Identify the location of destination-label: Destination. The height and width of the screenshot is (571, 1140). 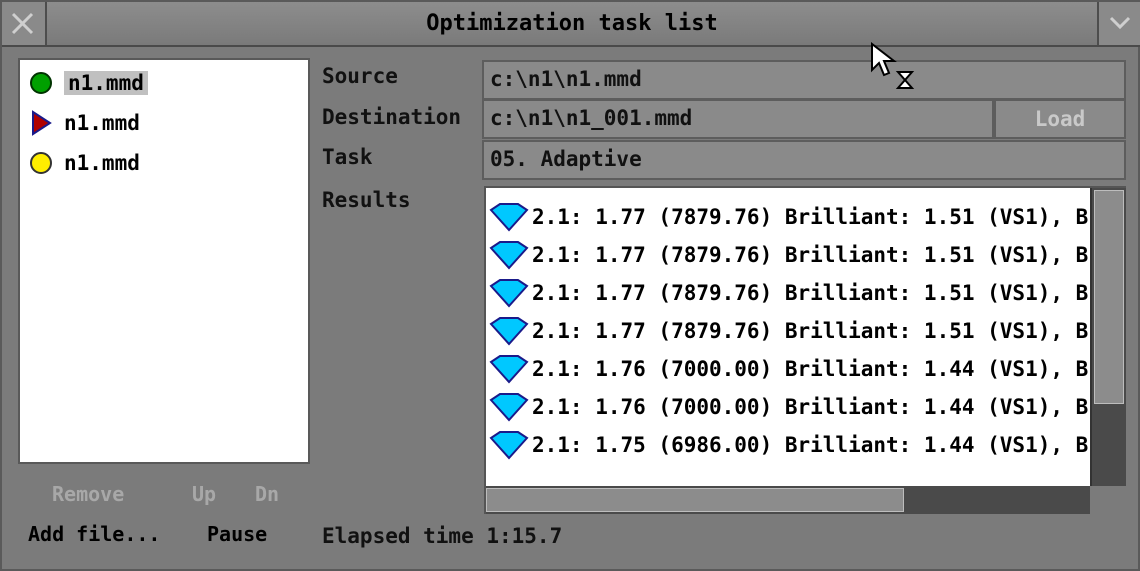
(392, 117).